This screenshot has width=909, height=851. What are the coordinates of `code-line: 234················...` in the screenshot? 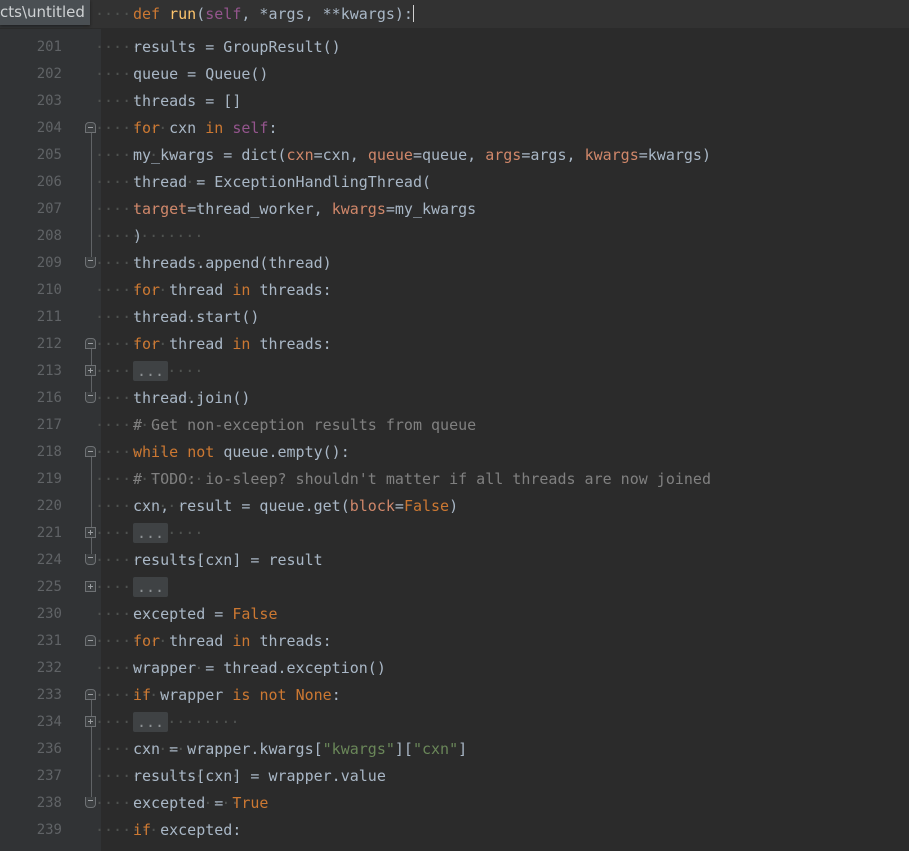 It's located at (454, 722).